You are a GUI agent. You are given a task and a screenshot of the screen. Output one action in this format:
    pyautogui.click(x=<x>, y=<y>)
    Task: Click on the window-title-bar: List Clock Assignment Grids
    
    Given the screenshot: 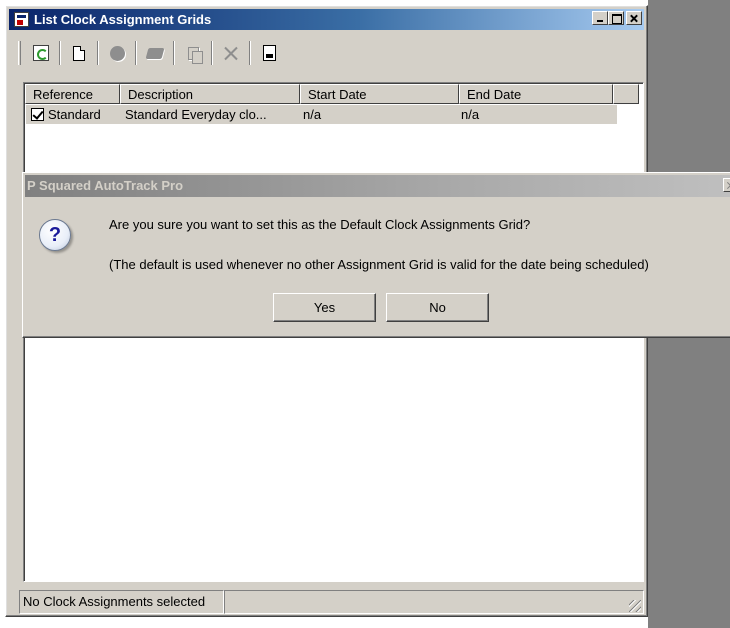 What is the action you would take?
    pyautogui.click(x=326, y=19)
    